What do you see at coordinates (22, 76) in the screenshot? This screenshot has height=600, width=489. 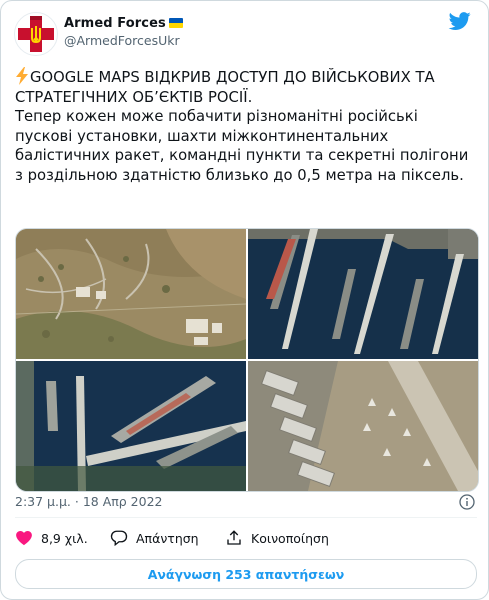 I see `lightning-icon` at bounding box center [22, 76].